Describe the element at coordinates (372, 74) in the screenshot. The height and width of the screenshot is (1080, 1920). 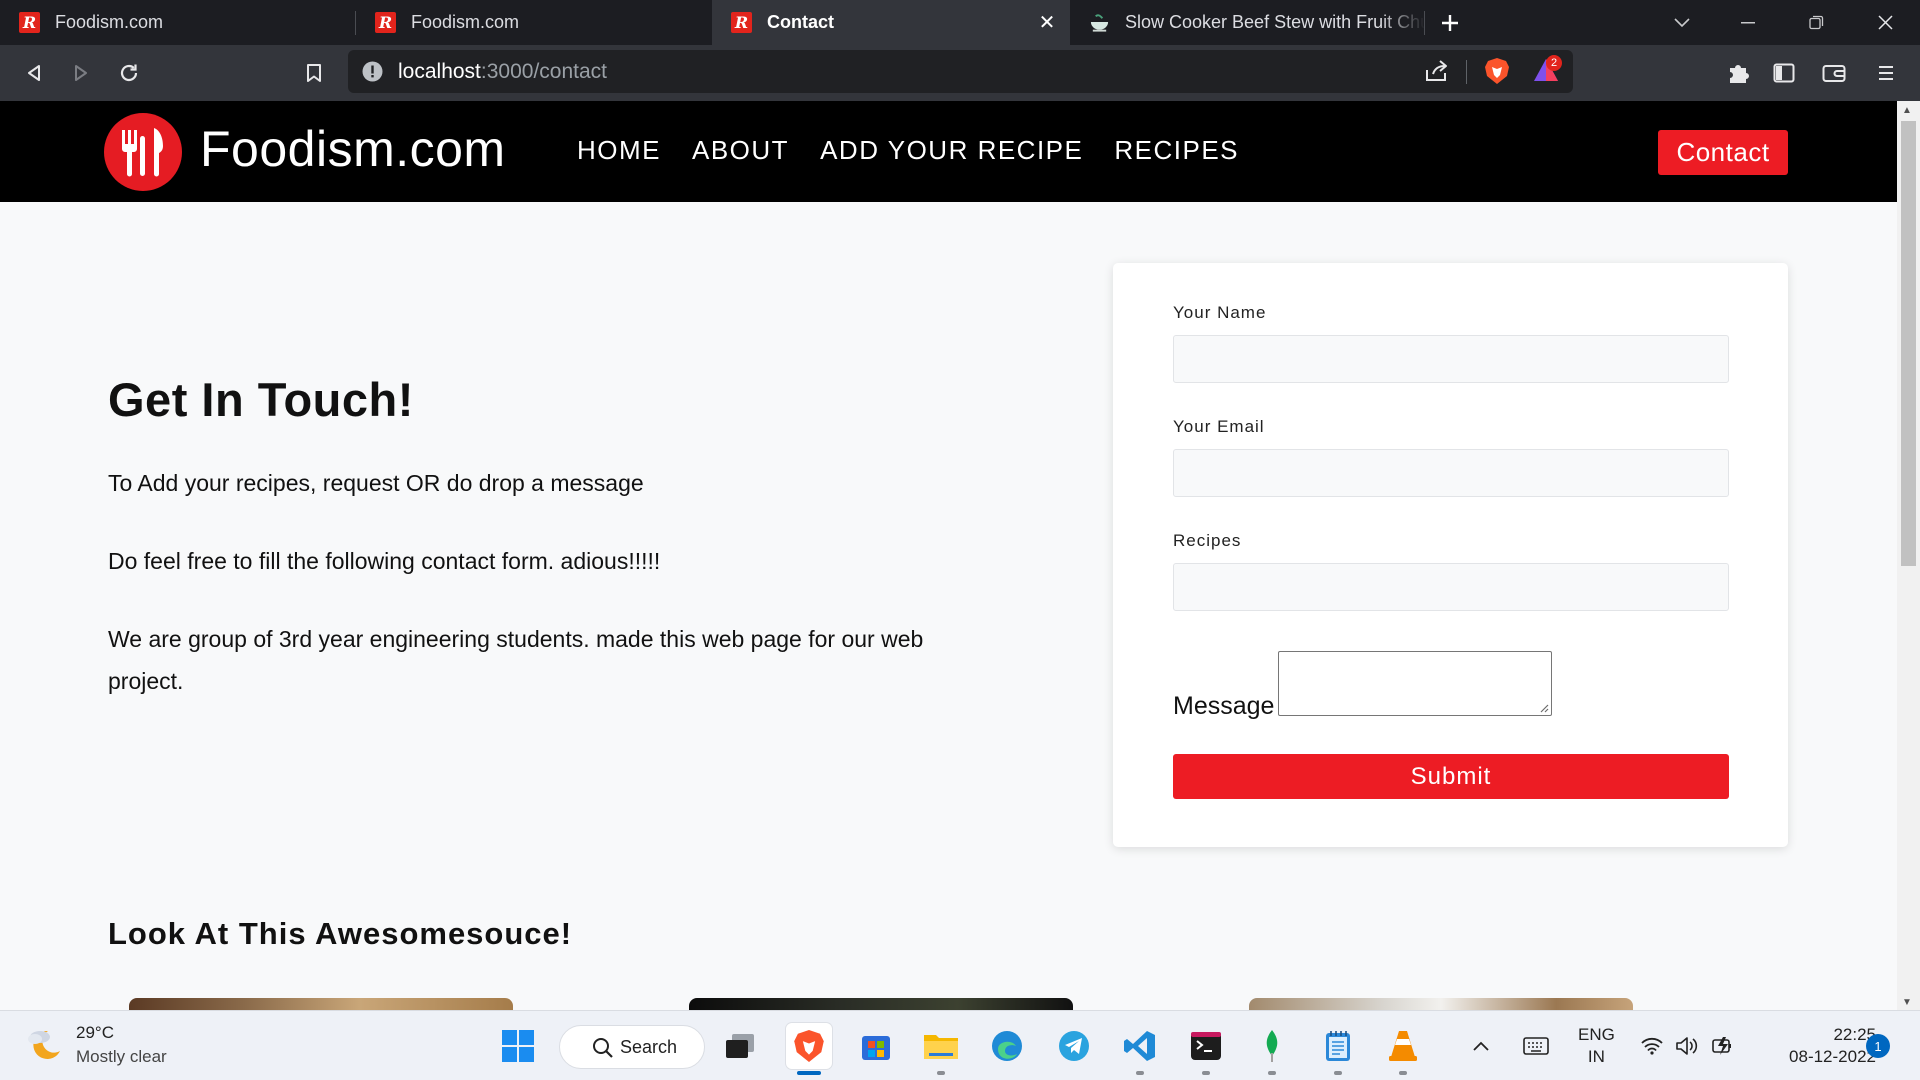
I see `site-info-icon` at that location.